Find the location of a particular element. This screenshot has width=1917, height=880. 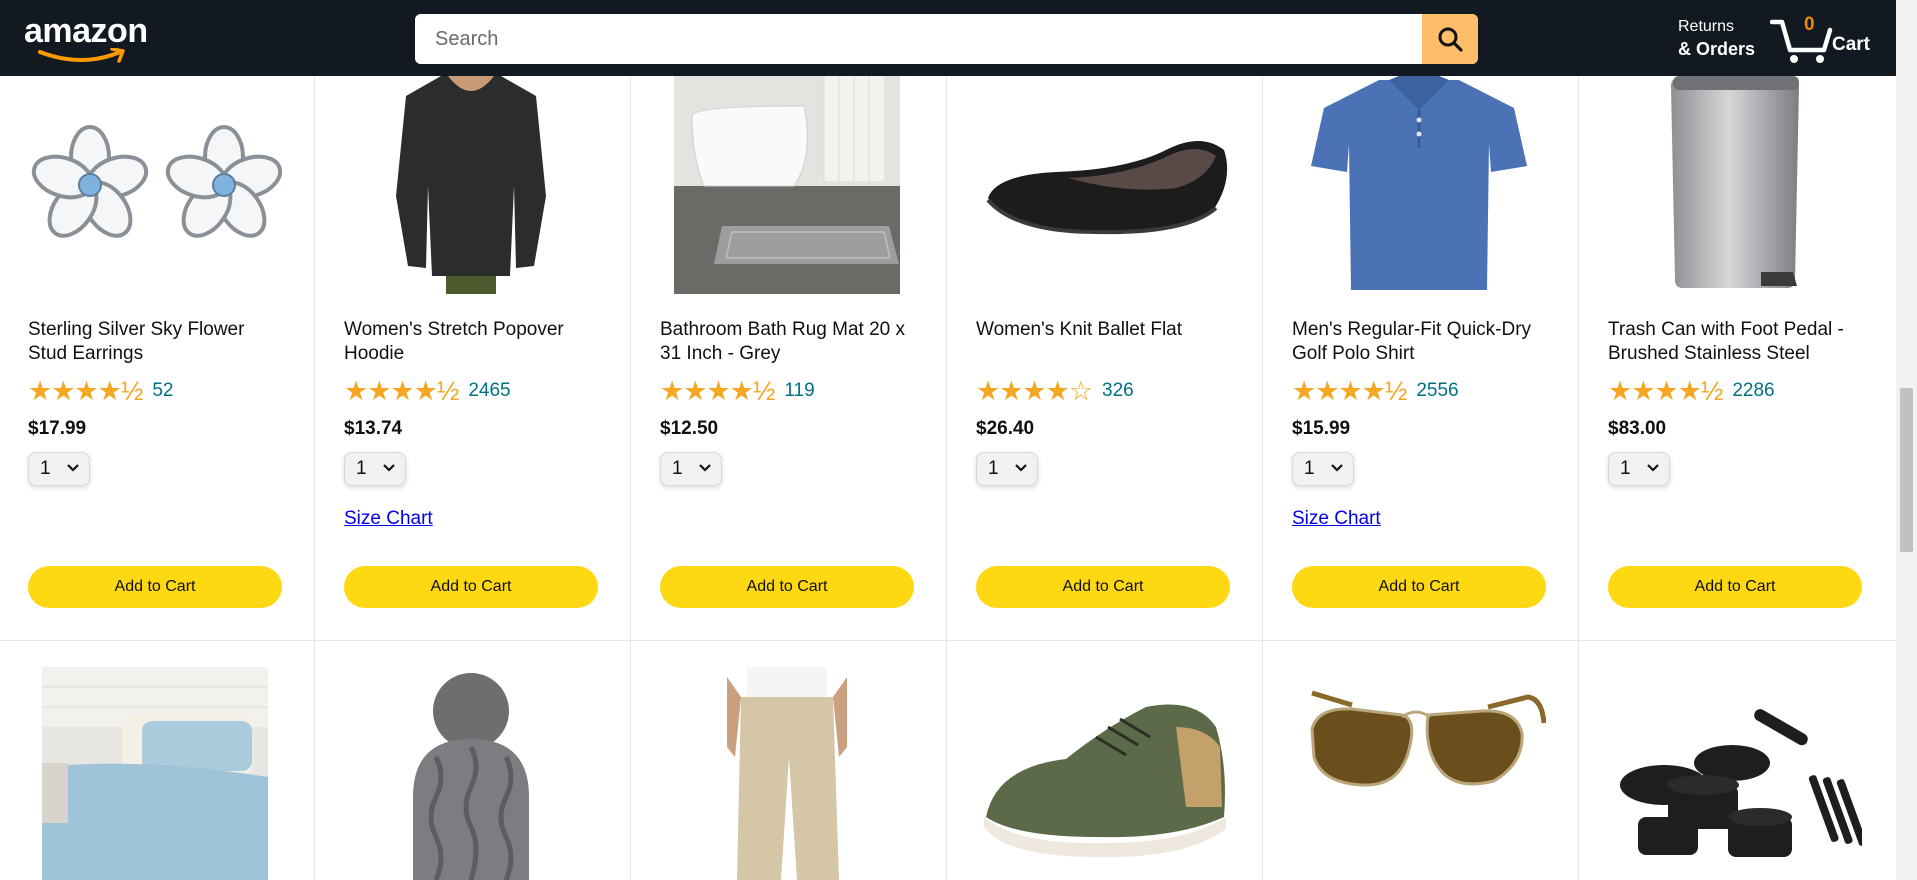

cart-label: Cart is located at coordinates (1851, 44).